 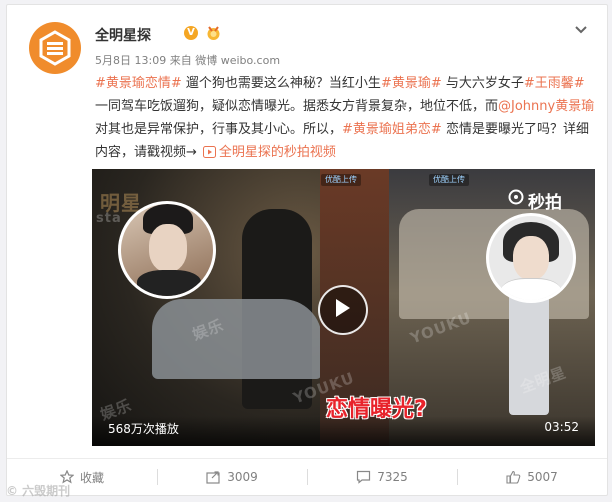 I want to click on repost-button: 3009, so click(x=232, y=477).